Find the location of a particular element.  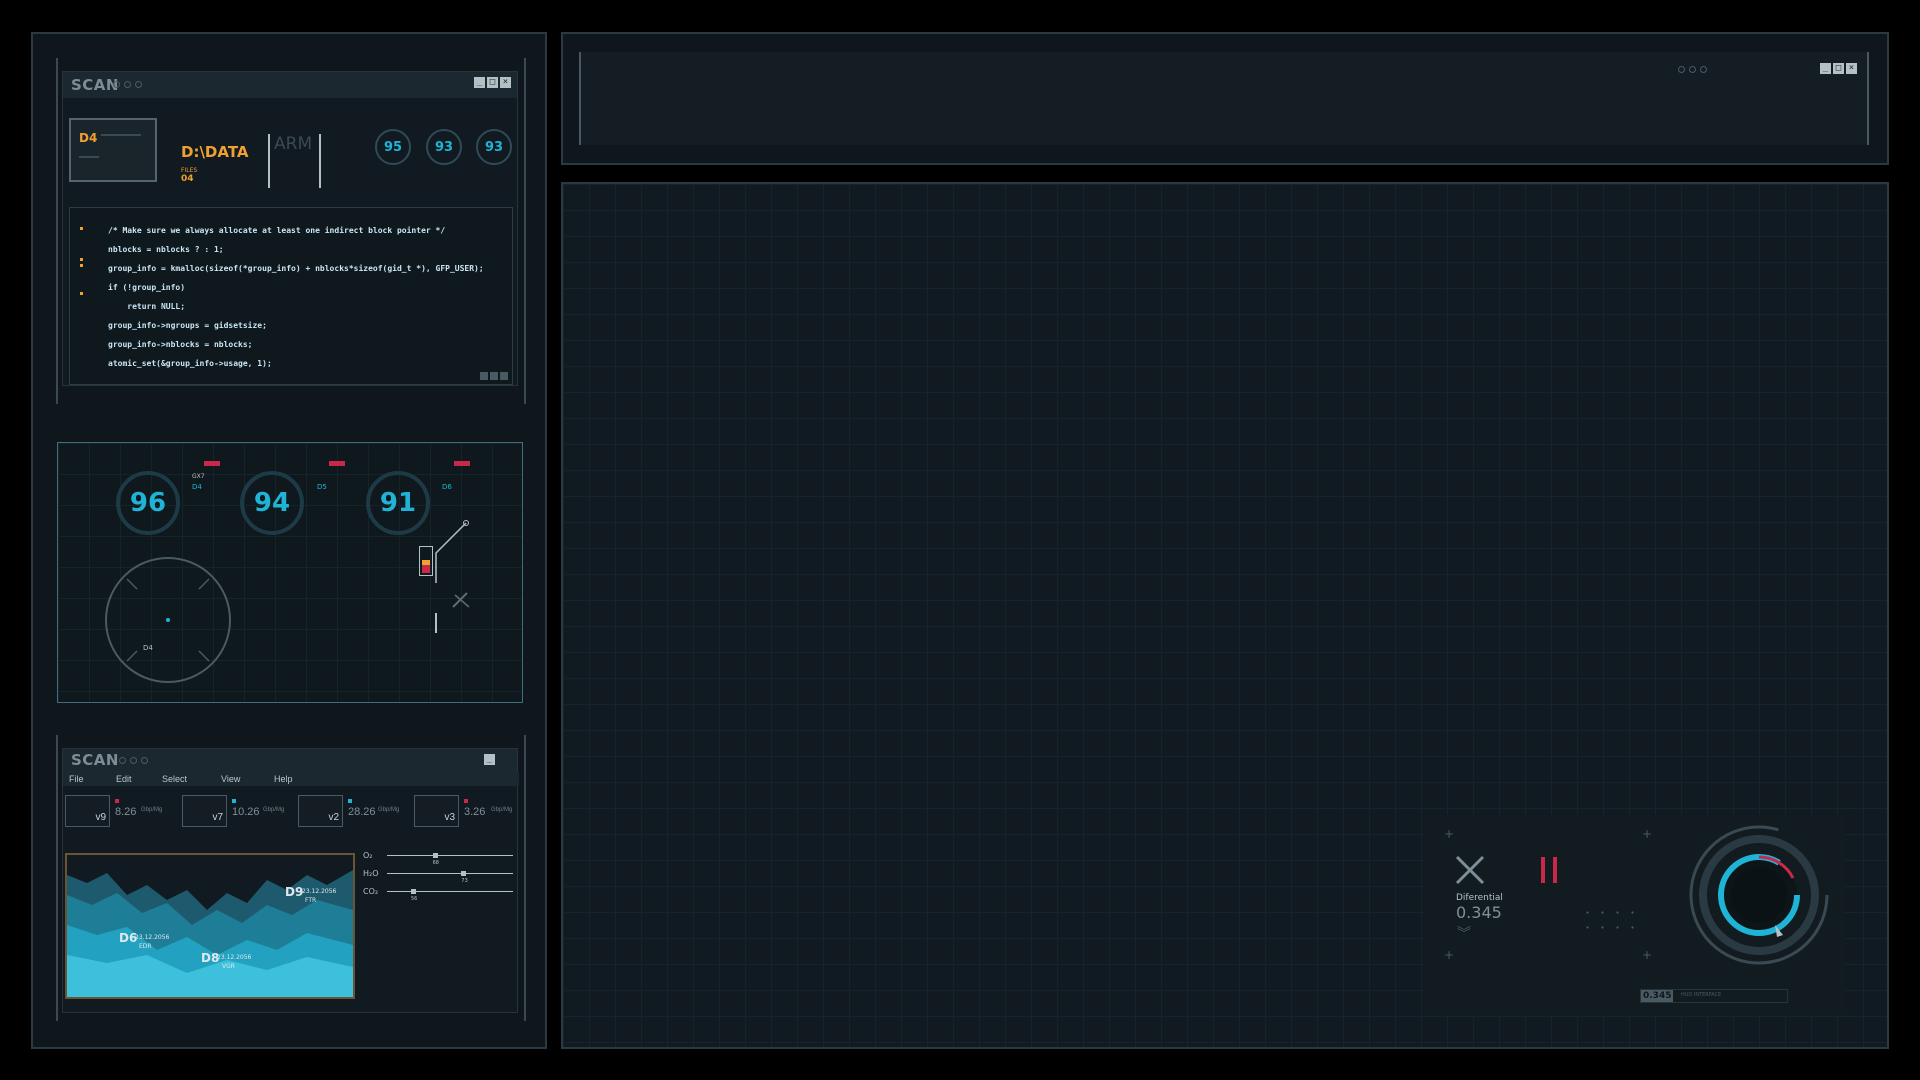

file-card-v9: v9 is located at coordinates (87, 811).